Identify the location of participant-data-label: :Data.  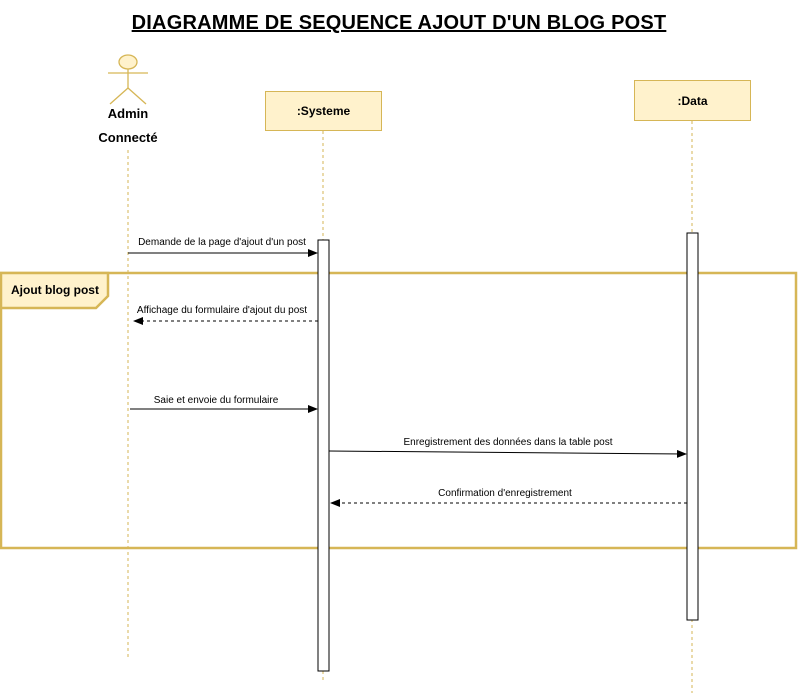
(692, 100).